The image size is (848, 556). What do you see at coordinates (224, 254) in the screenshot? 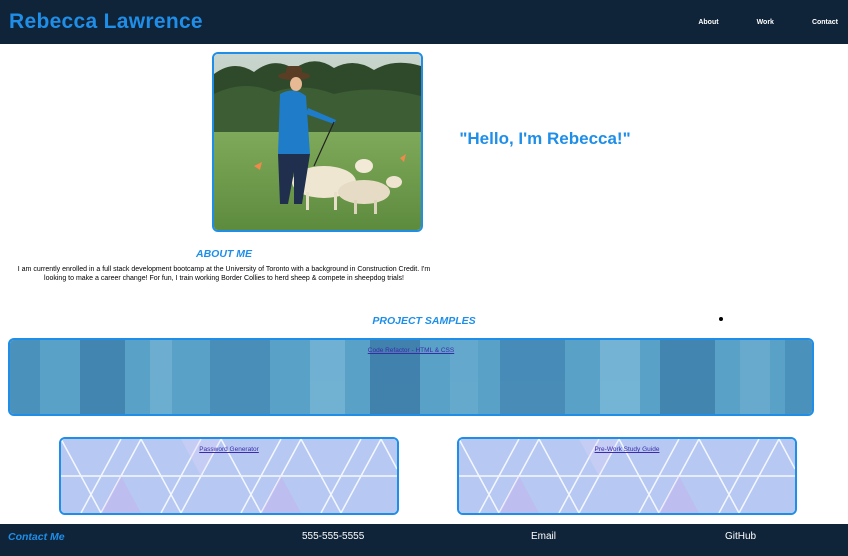
I see `about-heading: ABOUT ME` at bounding box center [224, 254].